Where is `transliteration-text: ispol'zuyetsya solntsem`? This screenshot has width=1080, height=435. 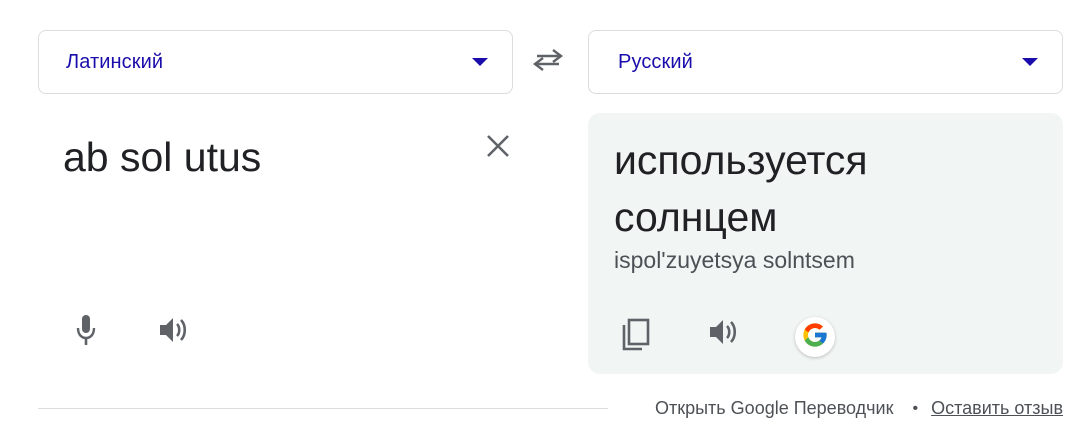
transliteration-text: ispol'zuyetsya solntsem is located at coordinates (734, 260).